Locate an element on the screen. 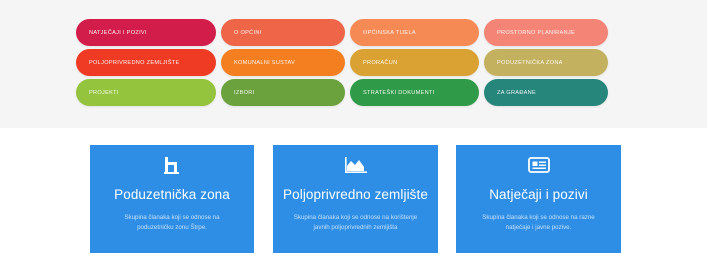 Image resolution: width=707 pixels, height=253 pixels. pill-poduzetnicka-zona: PODUZETNIČKA ZONA is located at coordinates (546, 62).